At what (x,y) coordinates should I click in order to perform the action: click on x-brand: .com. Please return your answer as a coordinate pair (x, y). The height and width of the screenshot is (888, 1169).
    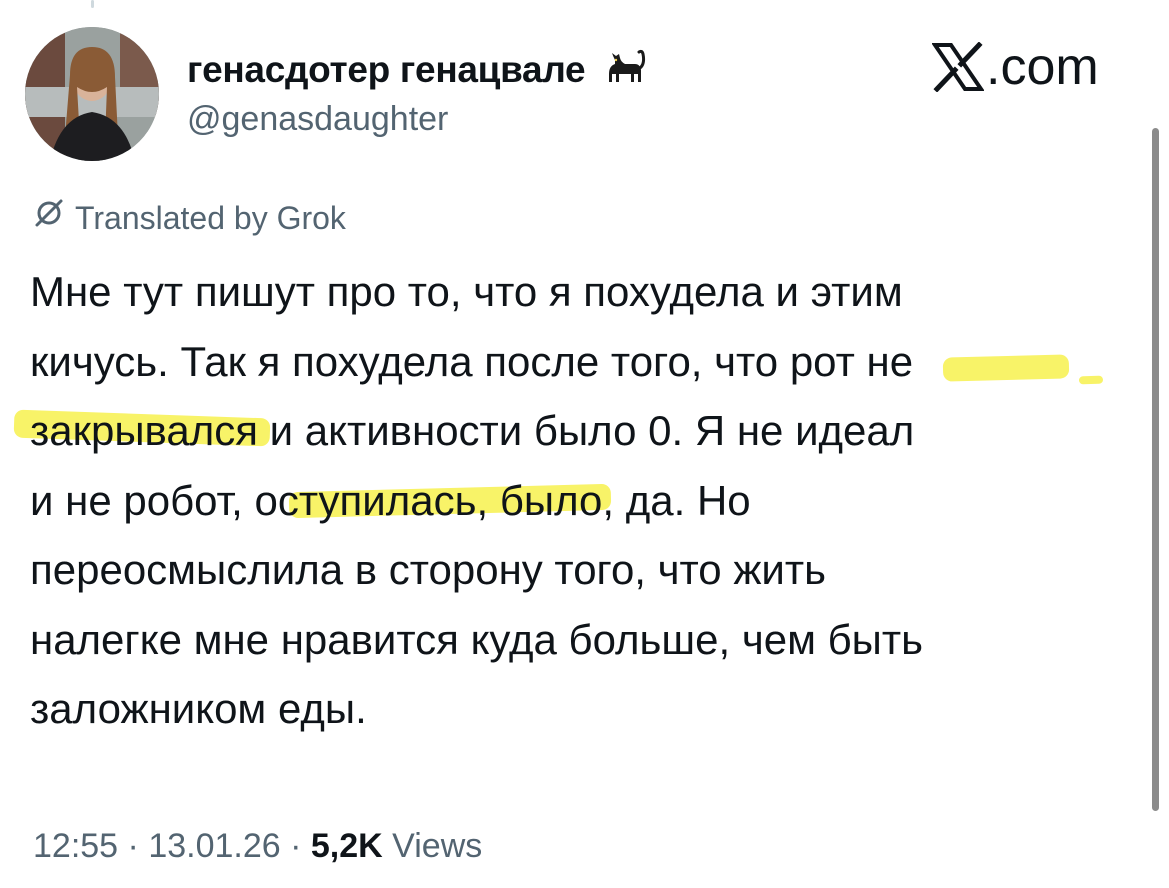
    Looking at the image, I should click on (1015, 67).